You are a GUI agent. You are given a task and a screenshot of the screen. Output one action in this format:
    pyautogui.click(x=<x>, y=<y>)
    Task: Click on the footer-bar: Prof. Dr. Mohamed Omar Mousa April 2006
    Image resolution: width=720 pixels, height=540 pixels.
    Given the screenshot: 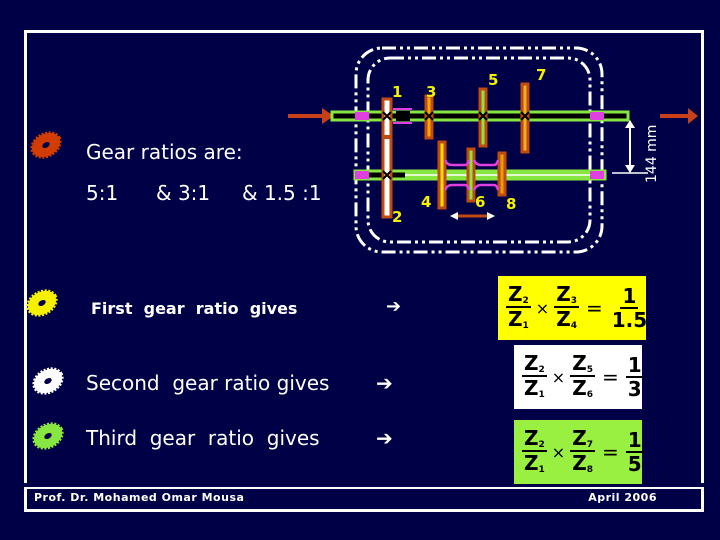 What is the action you would take?
    pyautogui.click(x=364, y=499)
    